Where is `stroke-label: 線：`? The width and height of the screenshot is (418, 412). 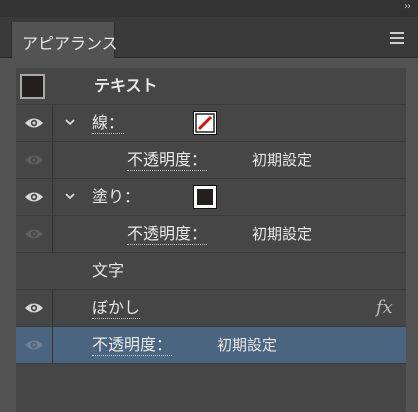
stroke-label: 線： is located at coordinates (108, 124).